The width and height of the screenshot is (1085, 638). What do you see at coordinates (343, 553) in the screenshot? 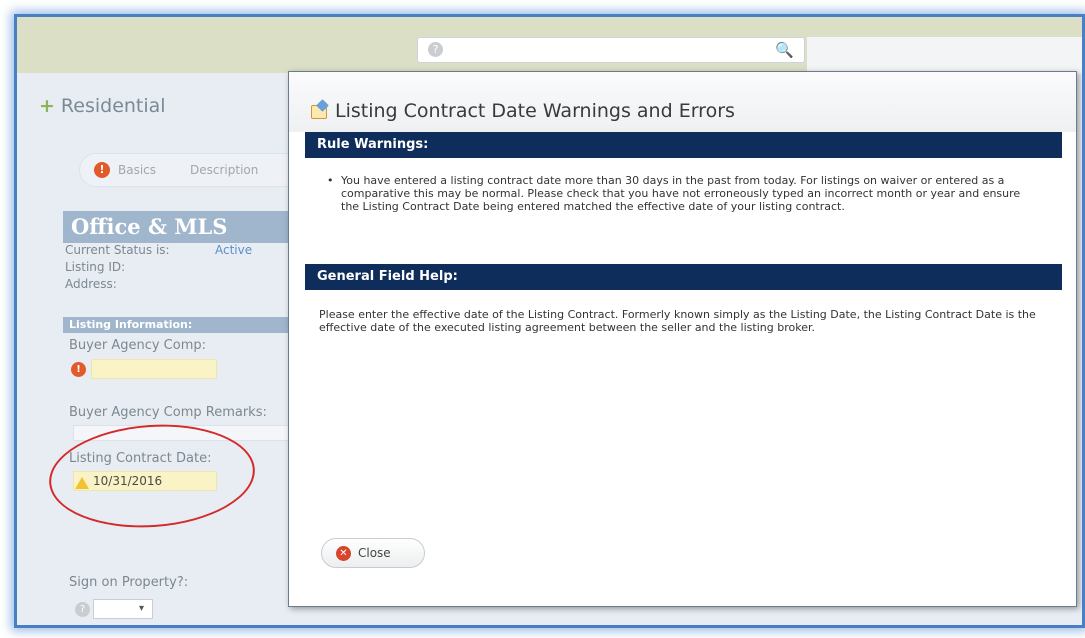
I see `close-icon: ✕` at bounding box center [343, 553].